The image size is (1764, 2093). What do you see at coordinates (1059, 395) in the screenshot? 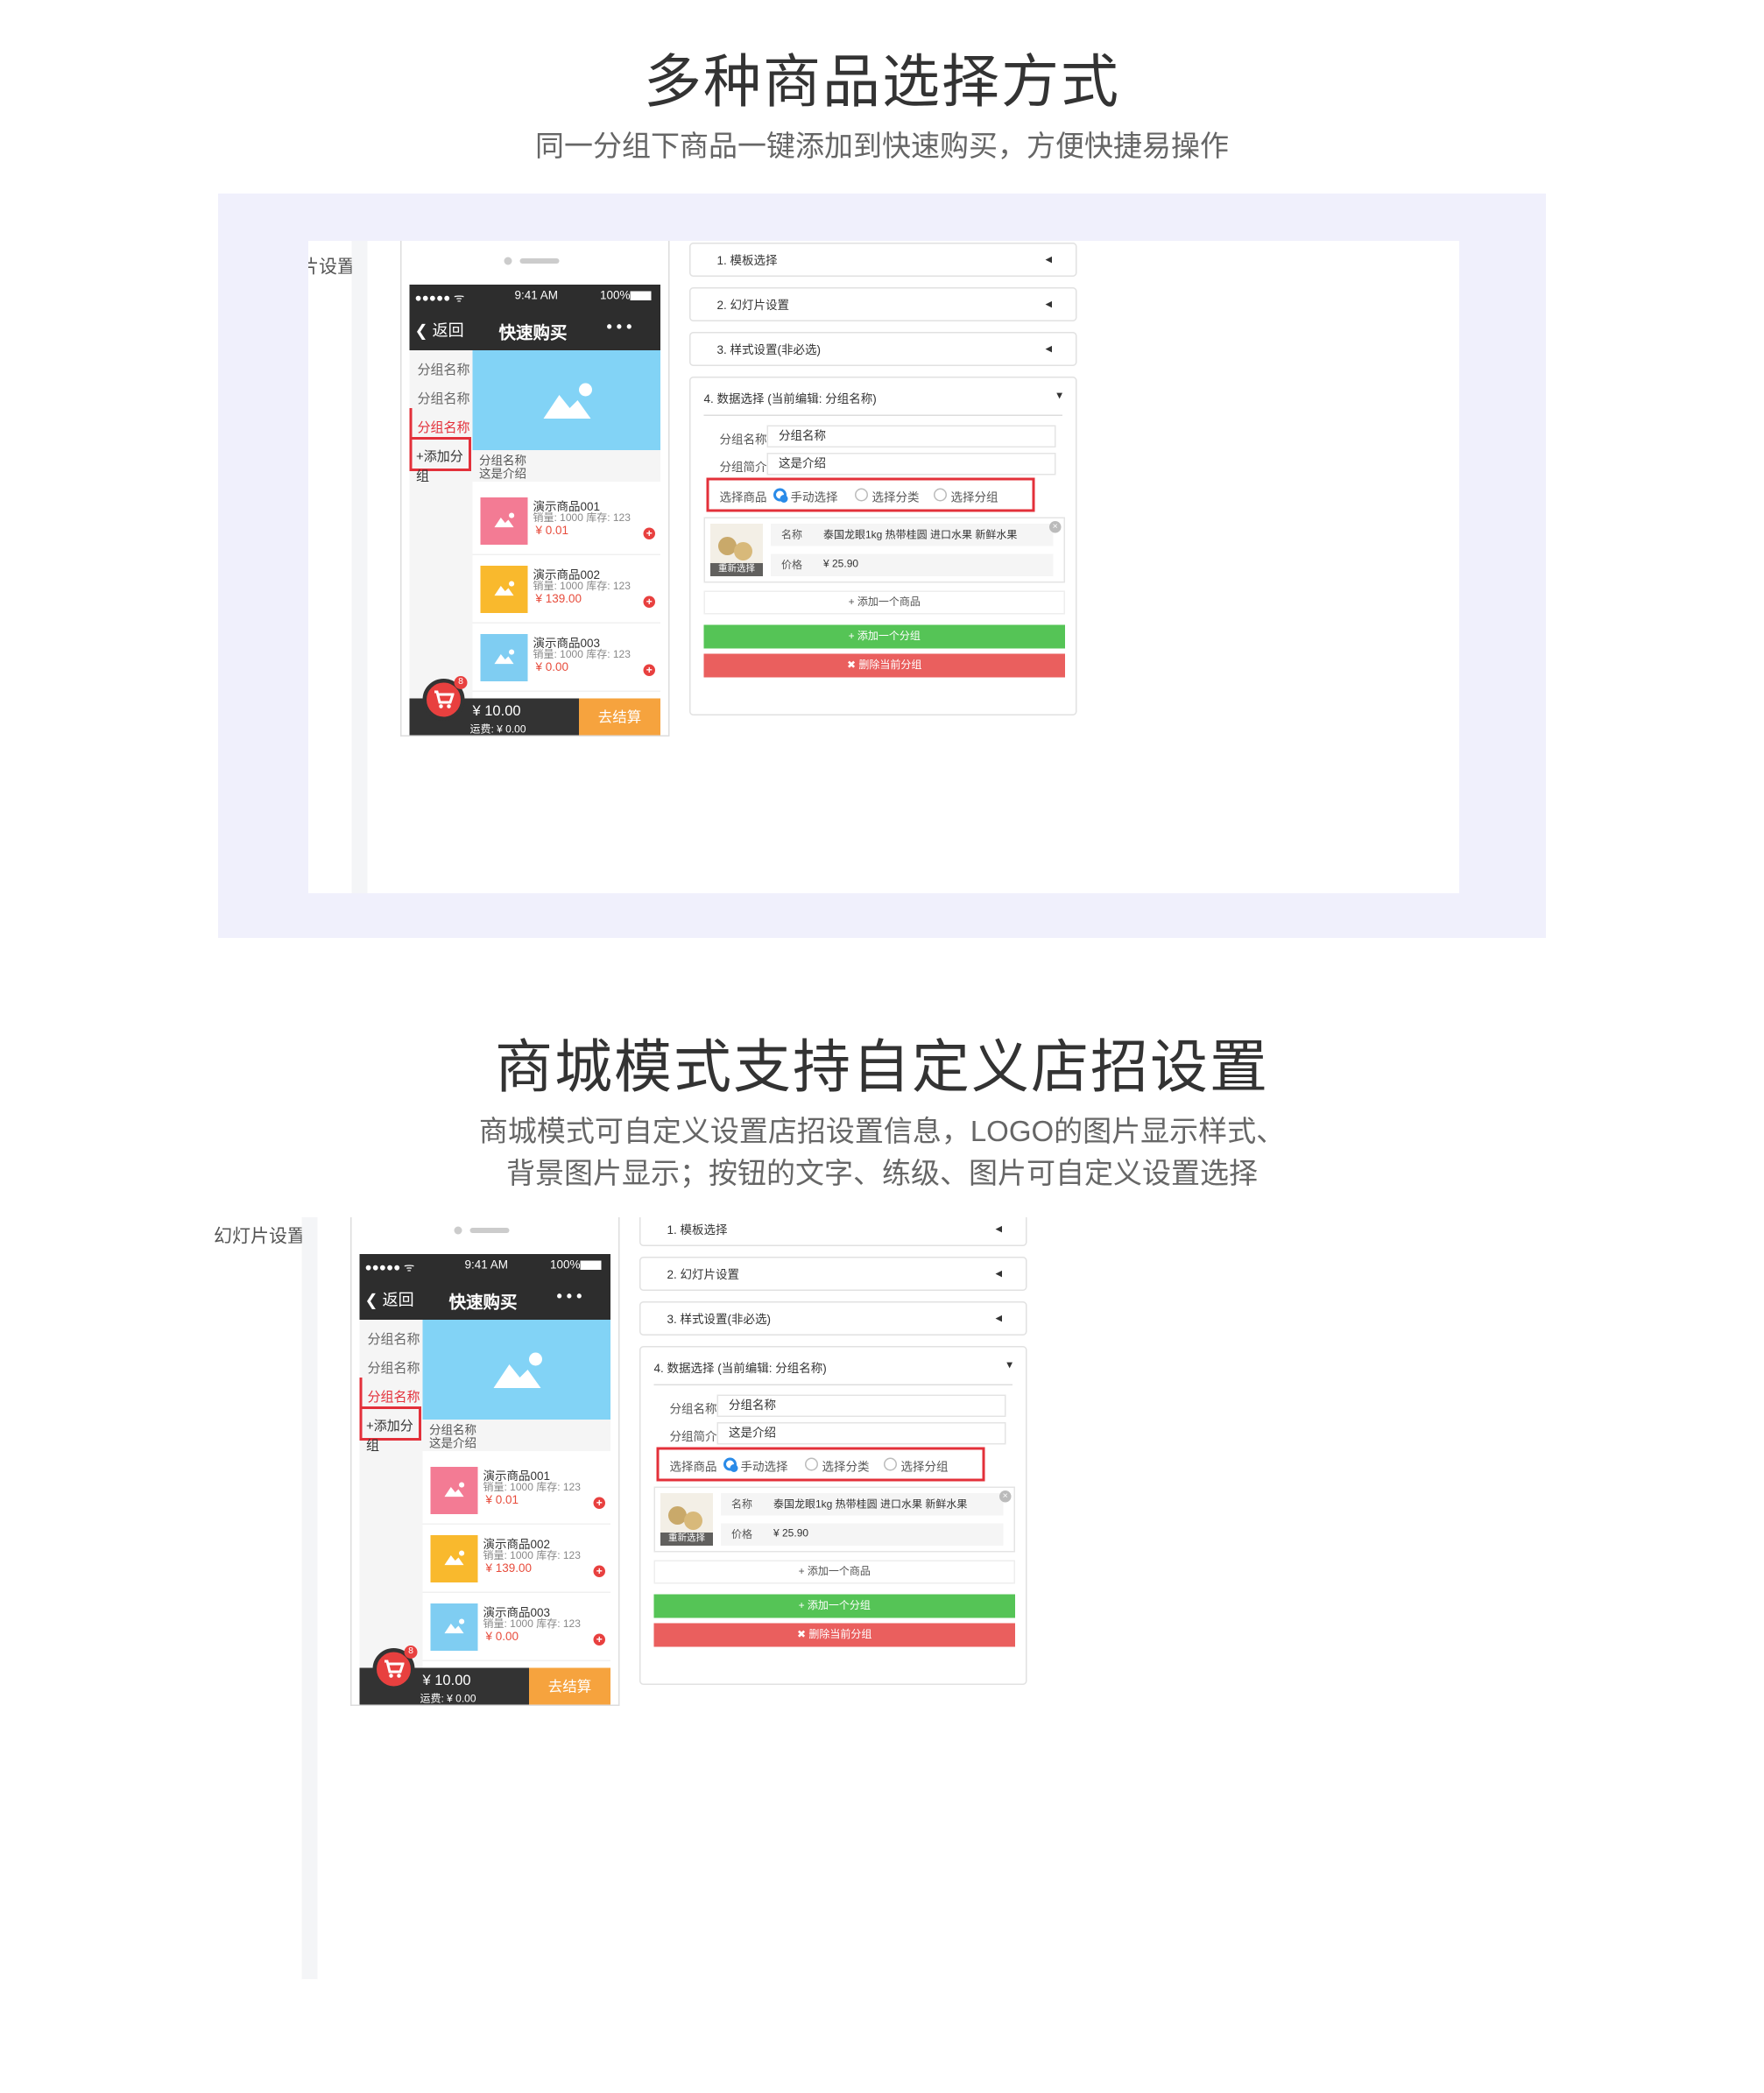
I see `caret-down-icon: ▾` at bounding box center [1059, 395].